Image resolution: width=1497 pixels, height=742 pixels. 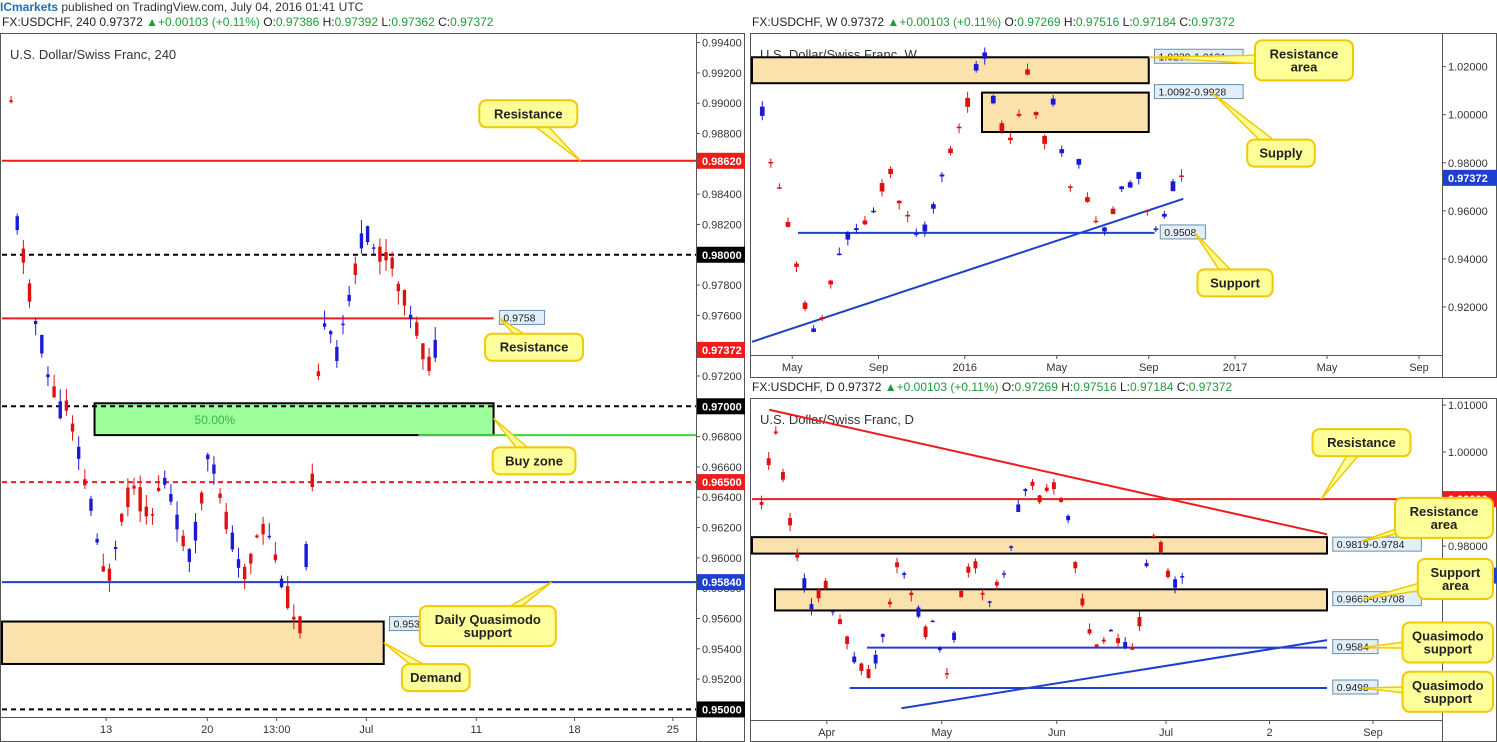 I want to click on h4-y-tick-label: 0.98200, so click(x=722, y=225).